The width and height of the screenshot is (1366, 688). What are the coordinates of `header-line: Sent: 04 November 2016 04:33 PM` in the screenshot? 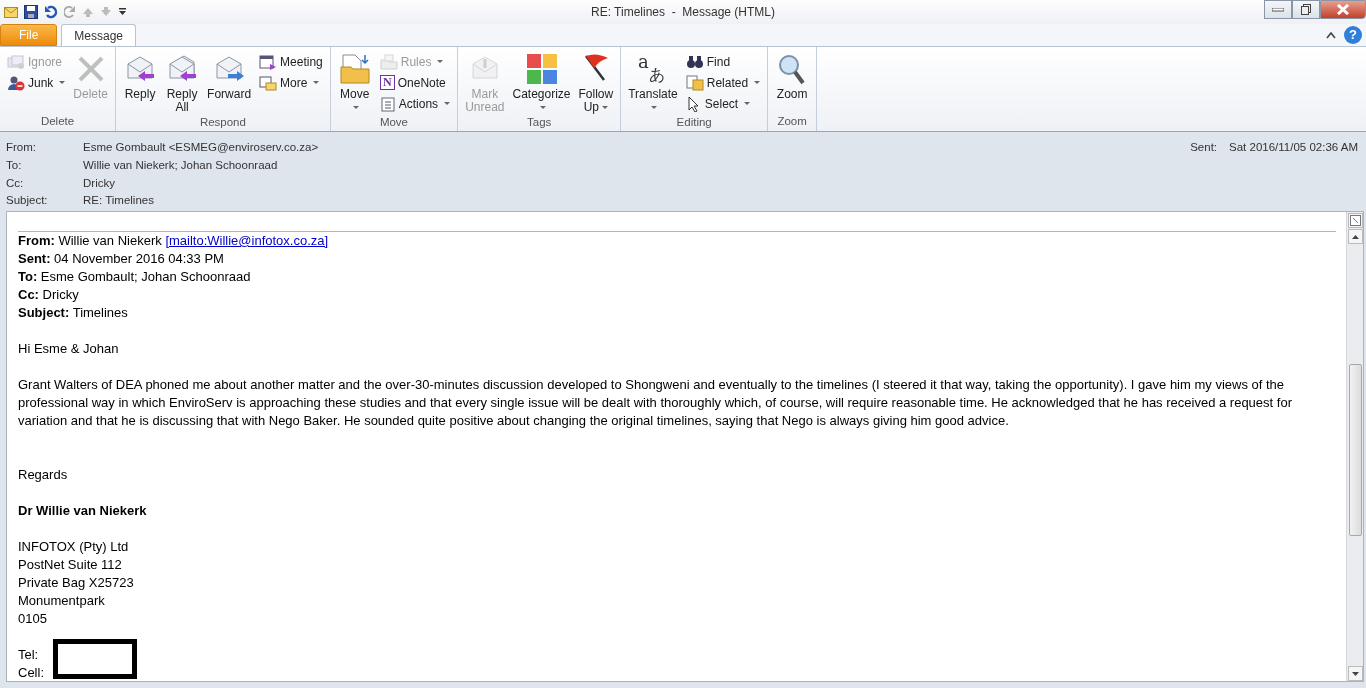 It's located at (121, 259).